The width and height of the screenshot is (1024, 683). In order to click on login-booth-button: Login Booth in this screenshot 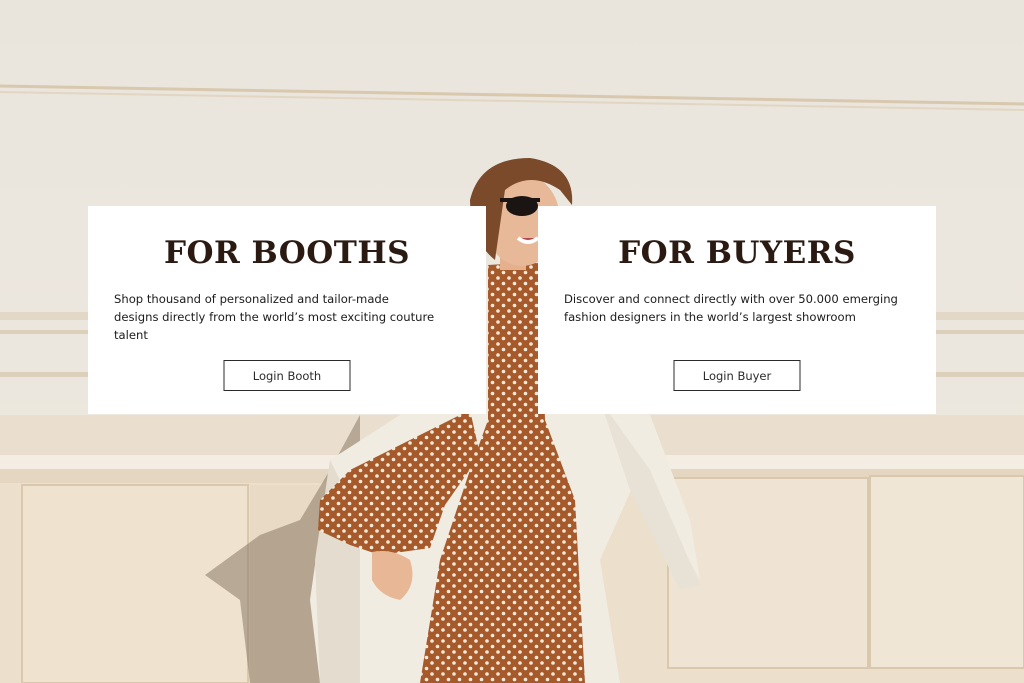, I will do `click(287, 375)`.